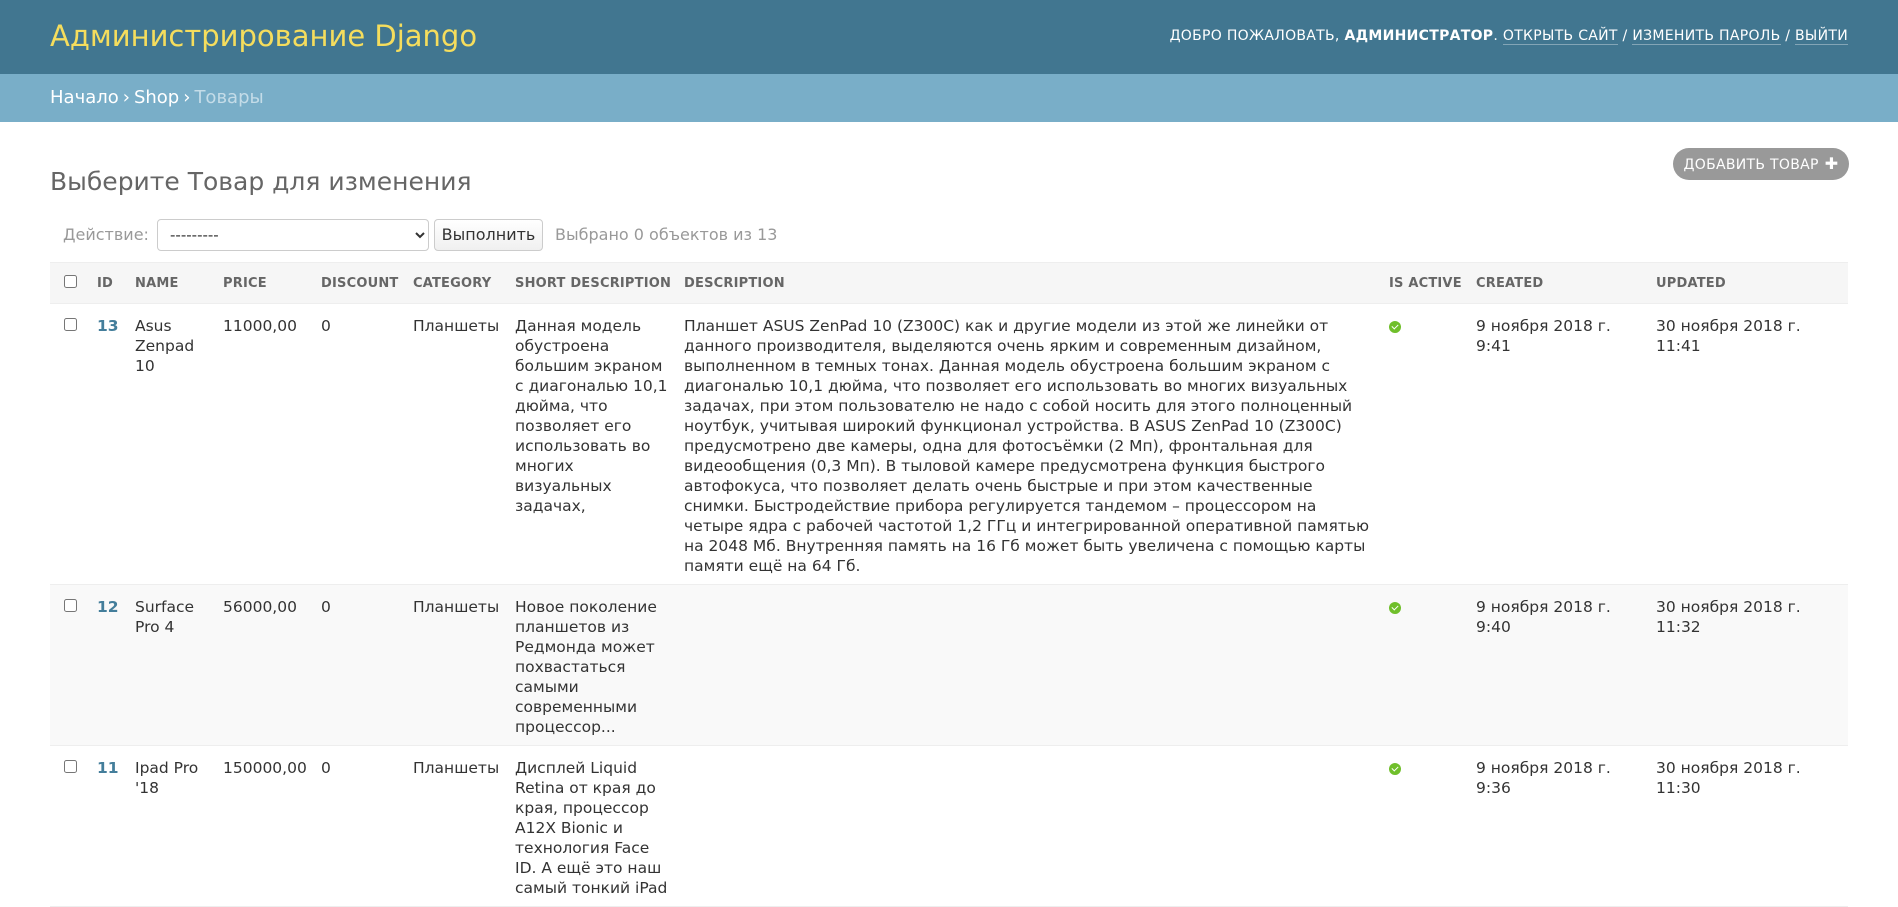 This screenshot has height=907, width=1898. Describe the element at coordinates (1751, 165) in the screenshot. I see `add-product-label: ДОБАВИТЬ ТОВАР` at that location.